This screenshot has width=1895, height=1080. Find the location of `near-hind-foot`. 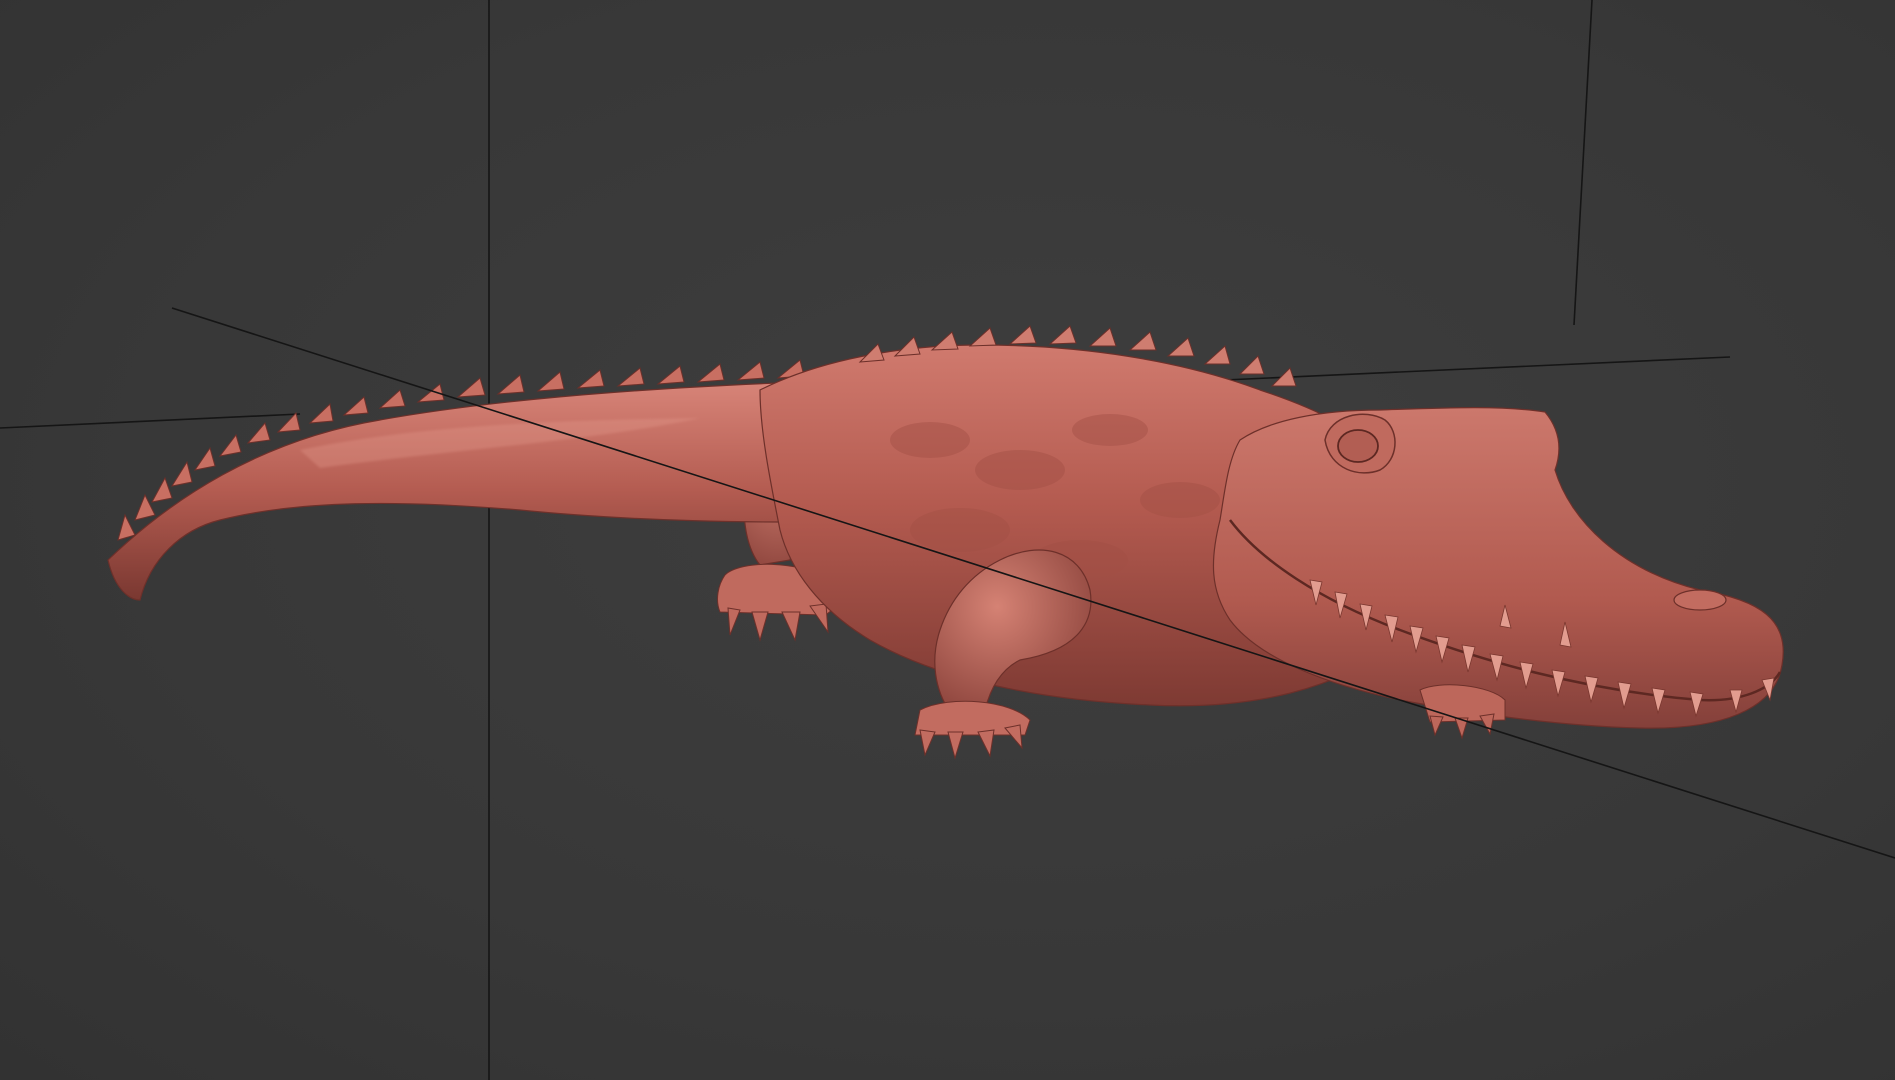

near-hind-foot is located at coordinates (972, 730).